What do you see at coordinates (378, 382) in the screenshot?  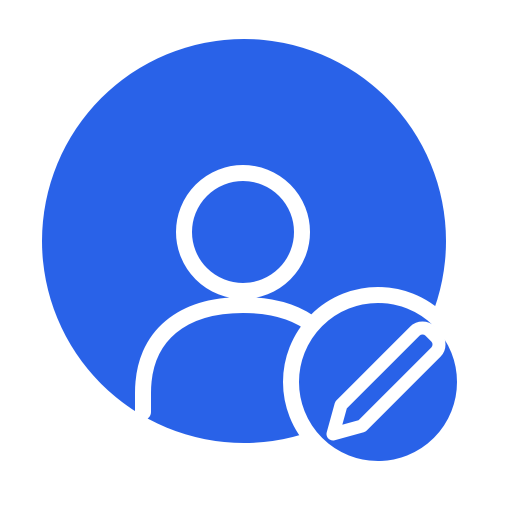 I see `edit-badge-icon` at bounding box center [378, 382].